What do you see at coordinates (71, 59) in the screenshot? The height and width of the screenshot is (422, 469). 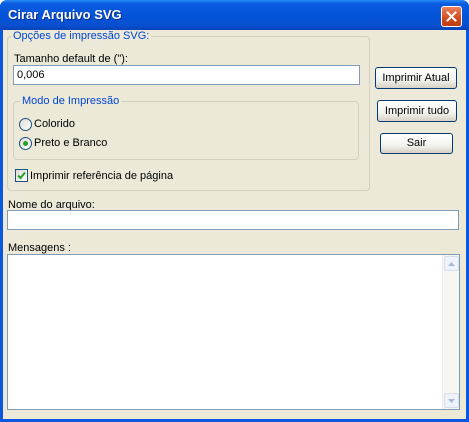 I see `default-size-label: Tamanho default de ("):` at bounding box center [71, 59].